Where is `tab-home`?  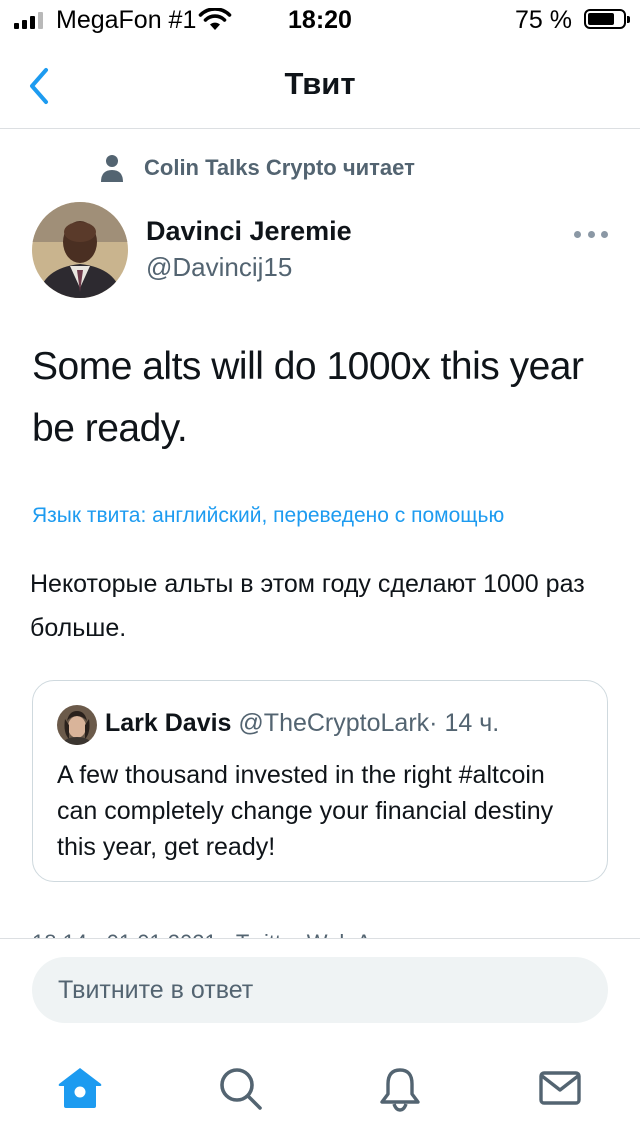 tab-home is located at coordinates (80, 1088).